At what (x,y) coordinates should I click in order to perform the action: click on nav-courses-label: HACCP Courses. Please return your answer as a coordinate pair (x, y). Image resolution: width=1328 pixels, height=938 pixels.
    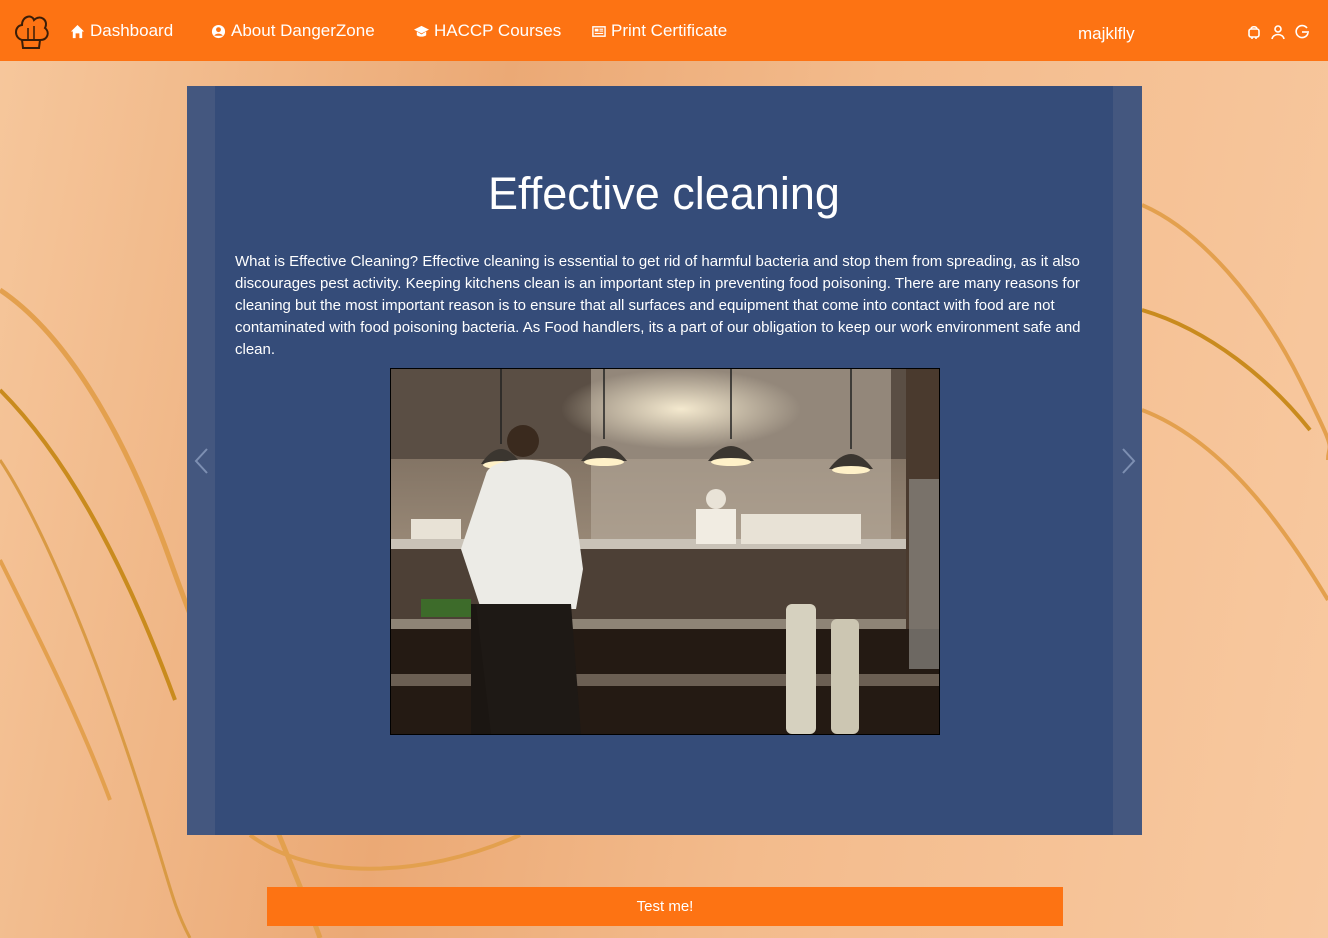
    Looking at the image, I should click on (498, 30).